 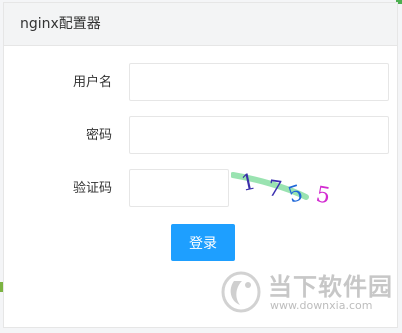 What do you see at coordinates (330, 287) in the screenshot?
I see `watermark-title: 当下软件园` at bounding box center [330, 287].